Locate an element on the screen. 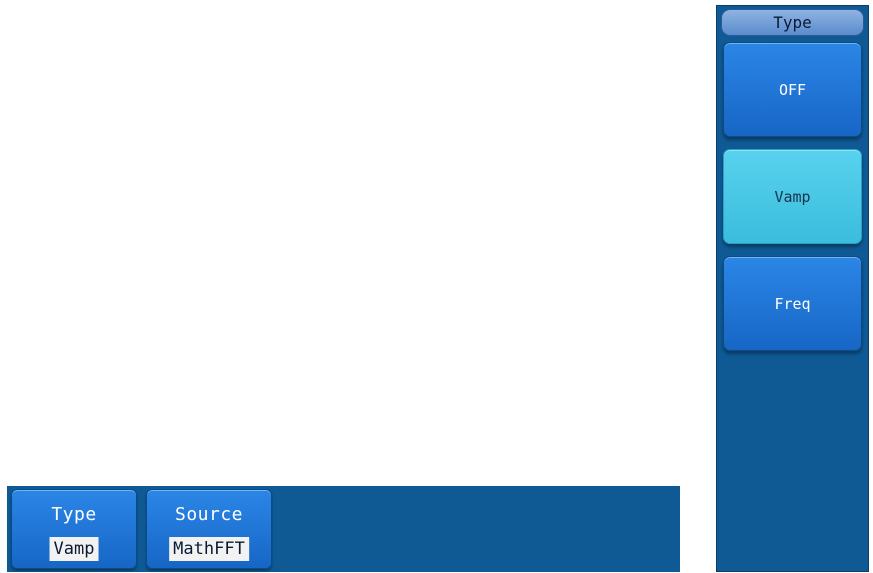 This screenshot has width=873, height=573. source-menu-label: Source is located at coordinates (209, 514).